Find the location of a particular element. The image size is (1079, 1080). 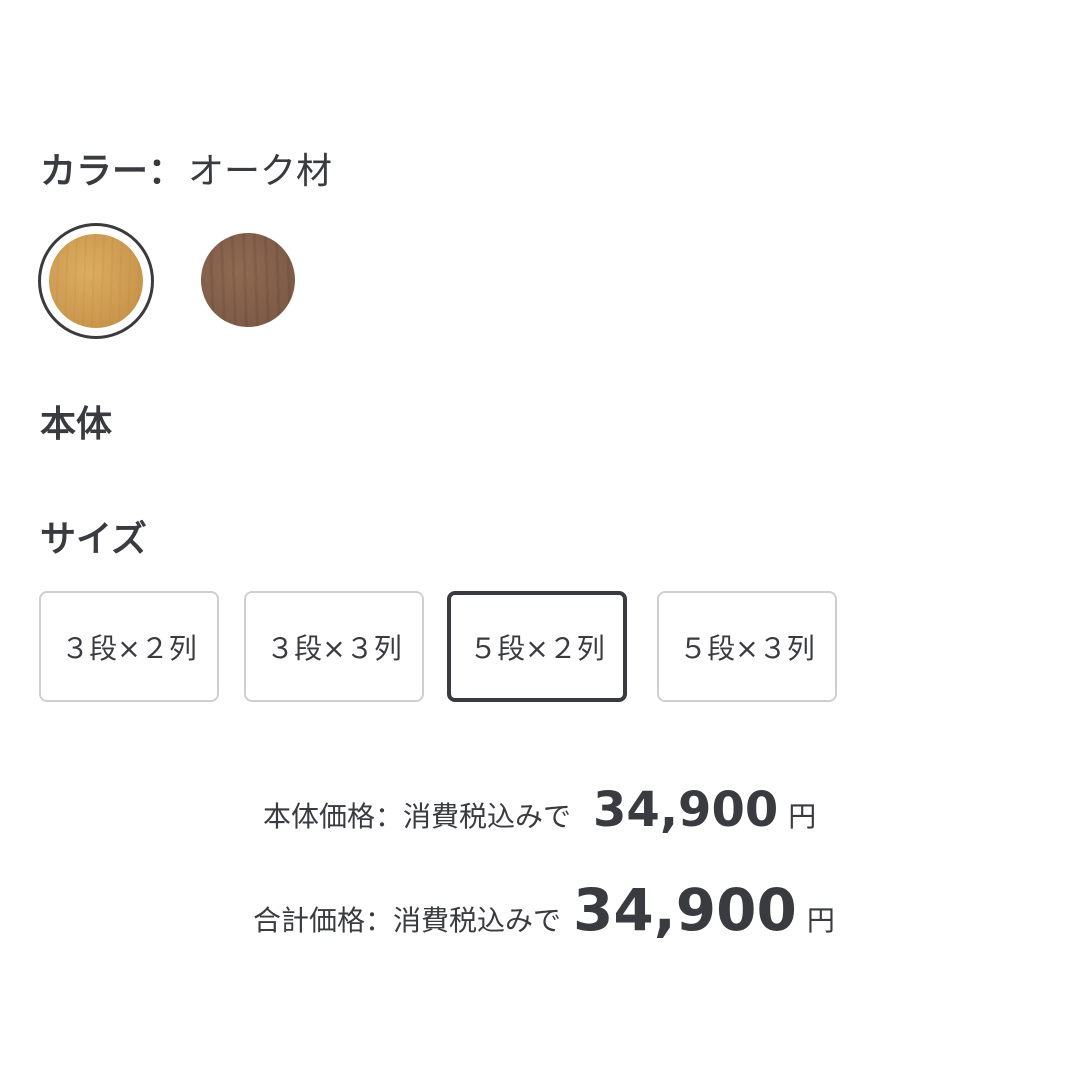

total-price-row: 合計価格：消費税込みで 34,900 円 is located at coordinates (544, 910).